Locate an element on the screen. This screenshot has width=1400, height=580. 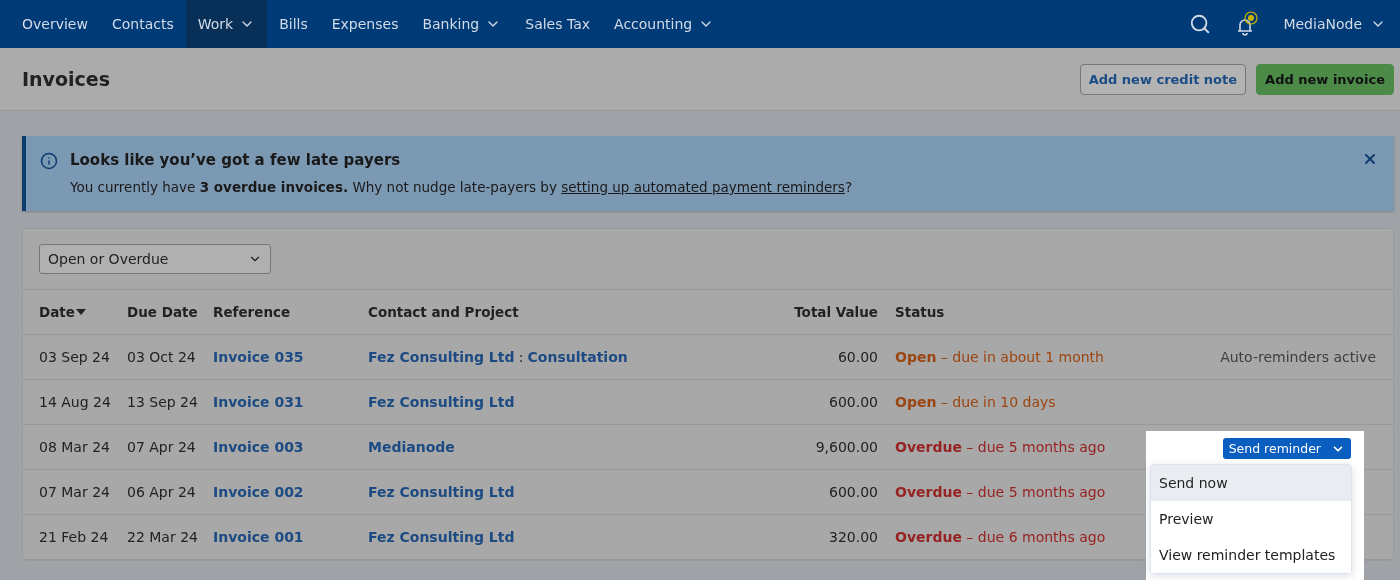
add-invoice-button: Add new invoice is located at coordinates (1325, 79).